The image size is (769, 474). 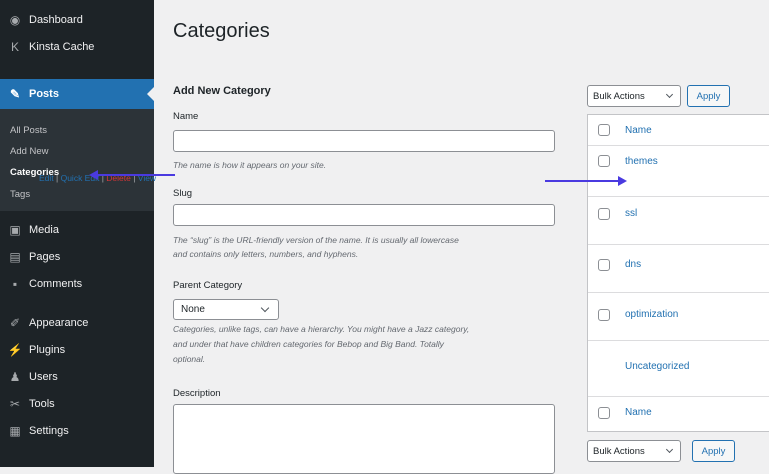 What do you see at coordinates (633, 264) in the screenshot?
I see `category-name-link: dns` at bounding box center [633, 264].